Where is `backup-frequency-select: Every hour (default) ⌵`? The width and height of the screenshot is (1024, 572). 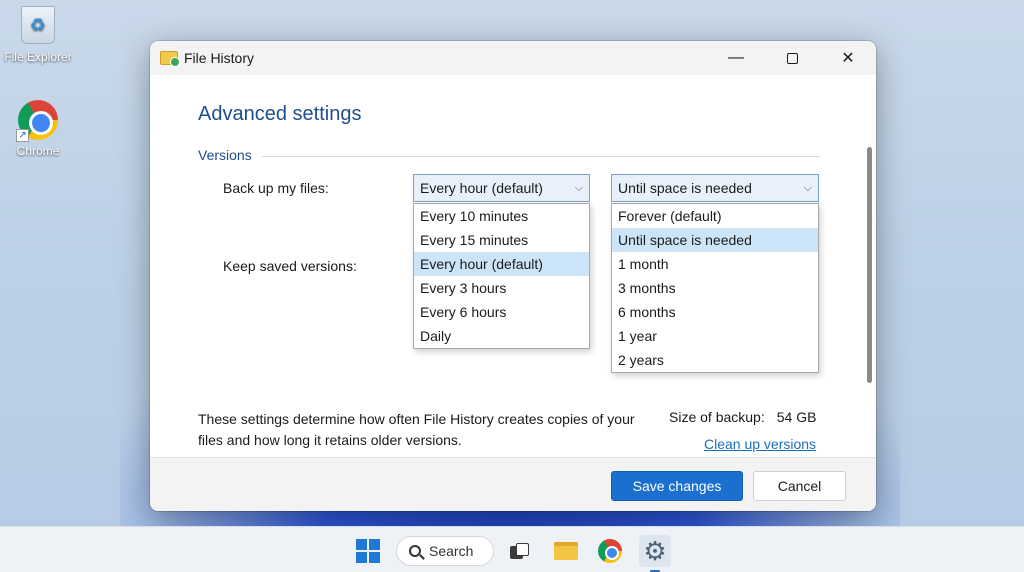
backup-frequency-select: Every hour (default) ⌵ is located at coordinates (501, 188).